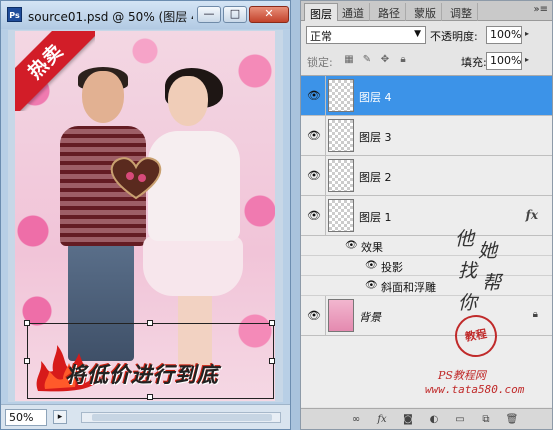  Describe the element at coordinates (488, 251) in the screenshot. I see `watermark-char: 她` at that location.